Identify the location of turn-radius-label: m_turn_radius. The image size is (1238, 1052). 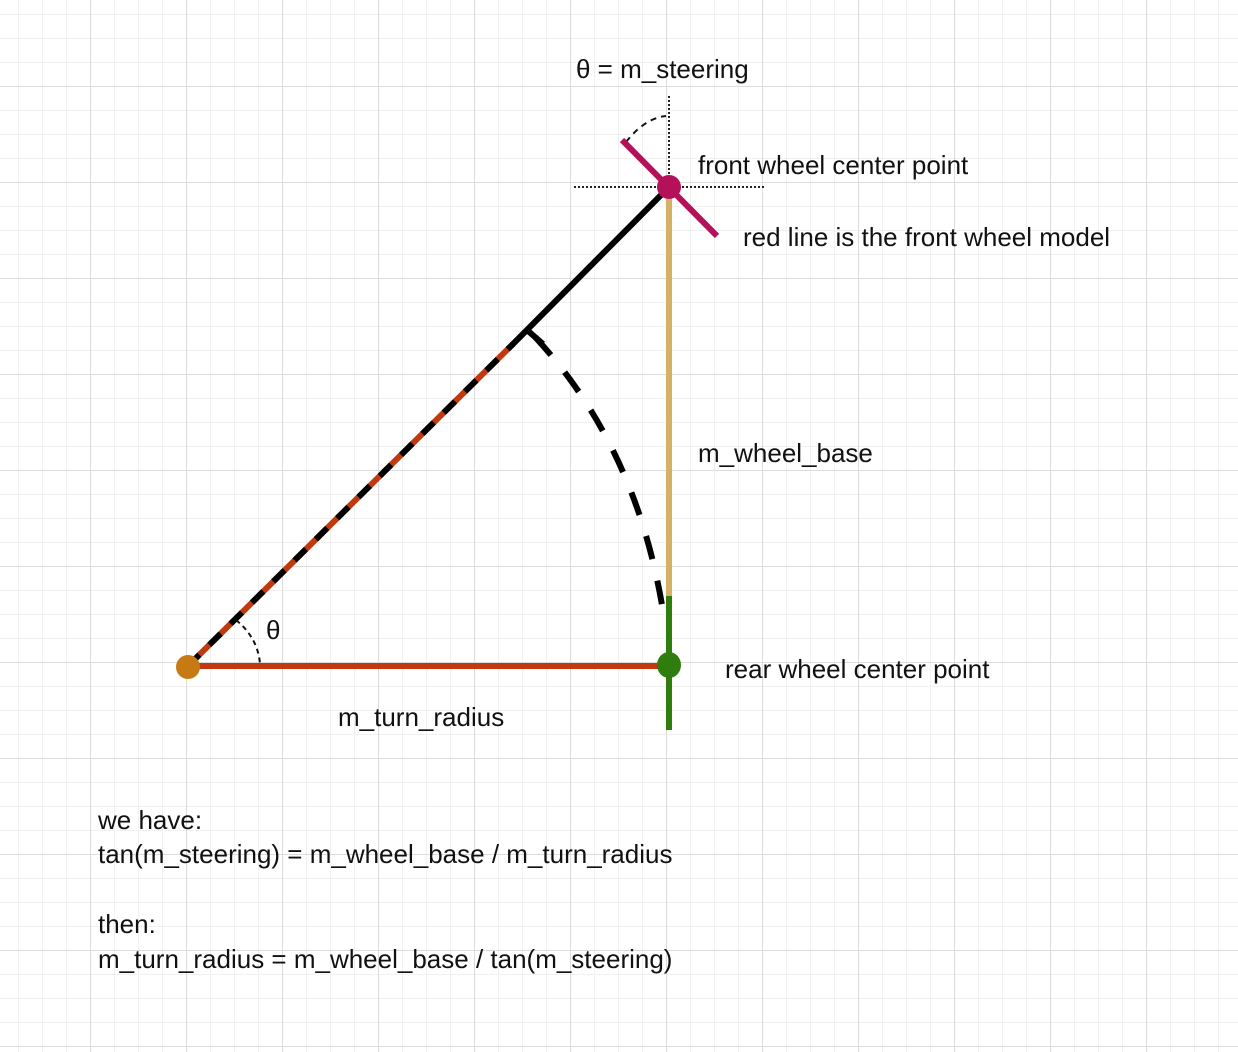
(421, 717).